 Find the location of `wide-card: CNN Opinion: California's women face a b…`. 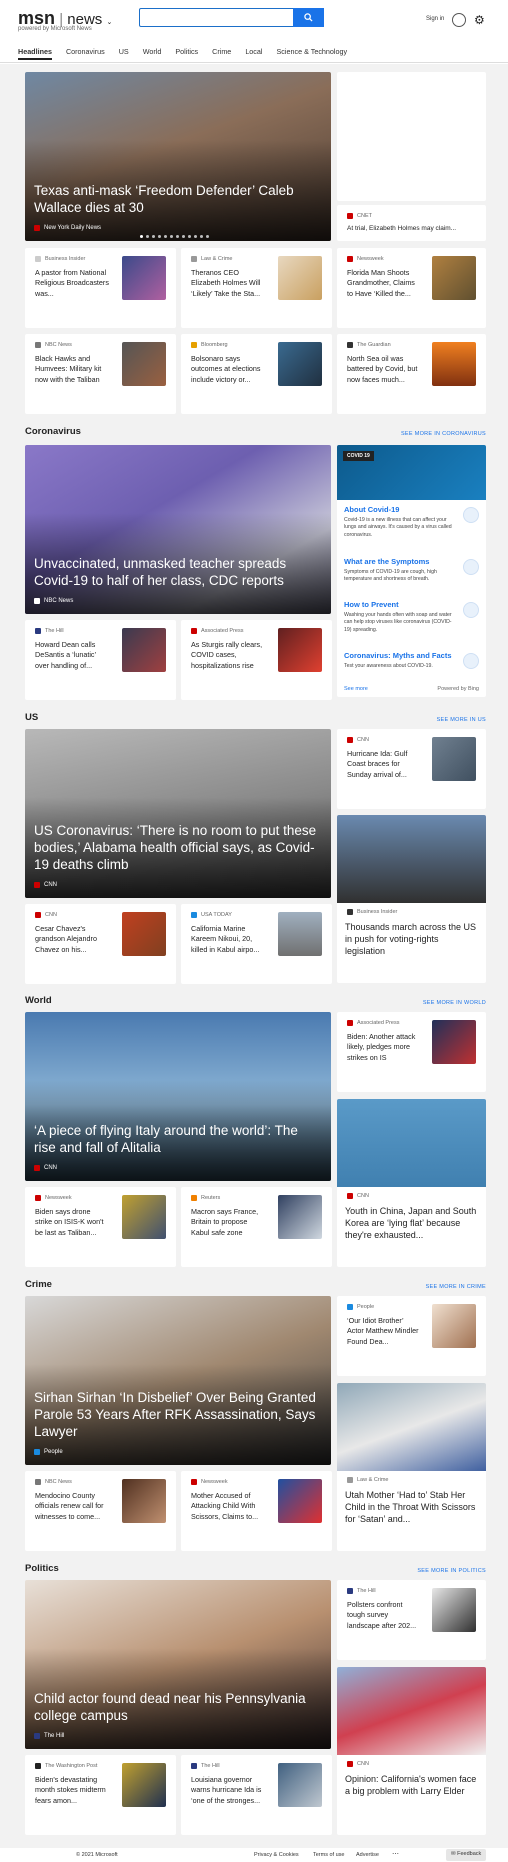

wide-card: CNN Opinion: California's women face a b… is located at coordinates (411, 1751).